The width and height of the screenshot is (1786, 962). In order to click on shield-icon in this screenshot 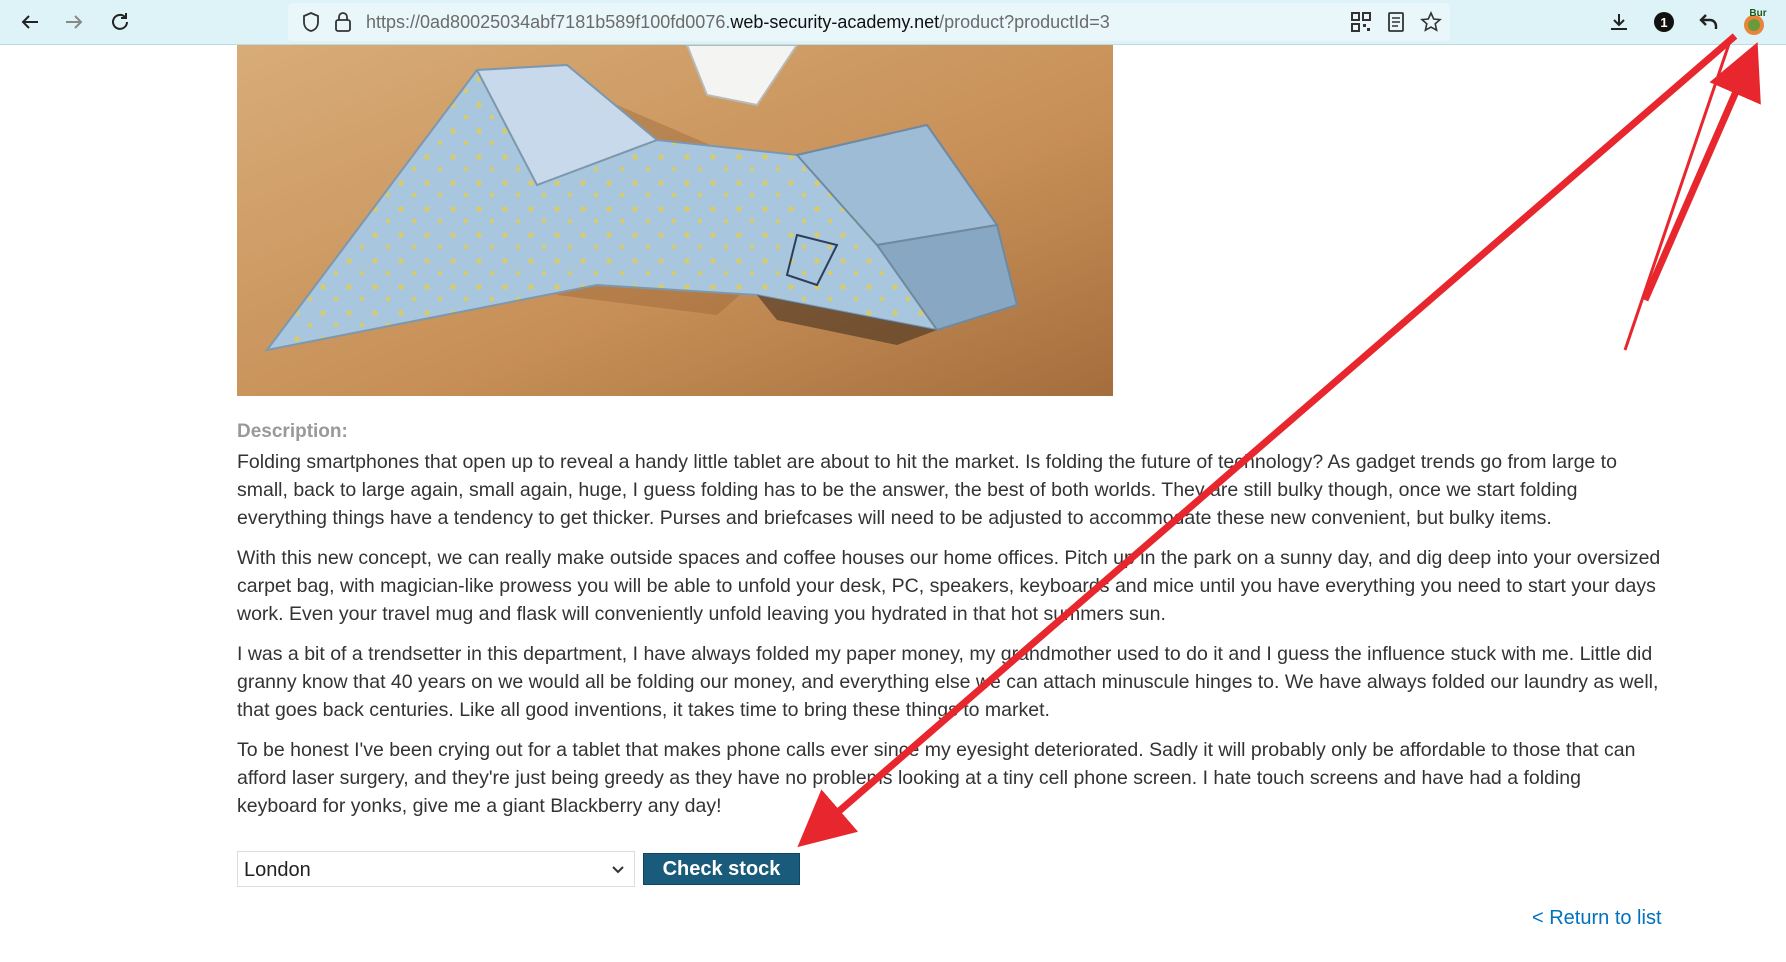, I will do `click(311, 22)`.